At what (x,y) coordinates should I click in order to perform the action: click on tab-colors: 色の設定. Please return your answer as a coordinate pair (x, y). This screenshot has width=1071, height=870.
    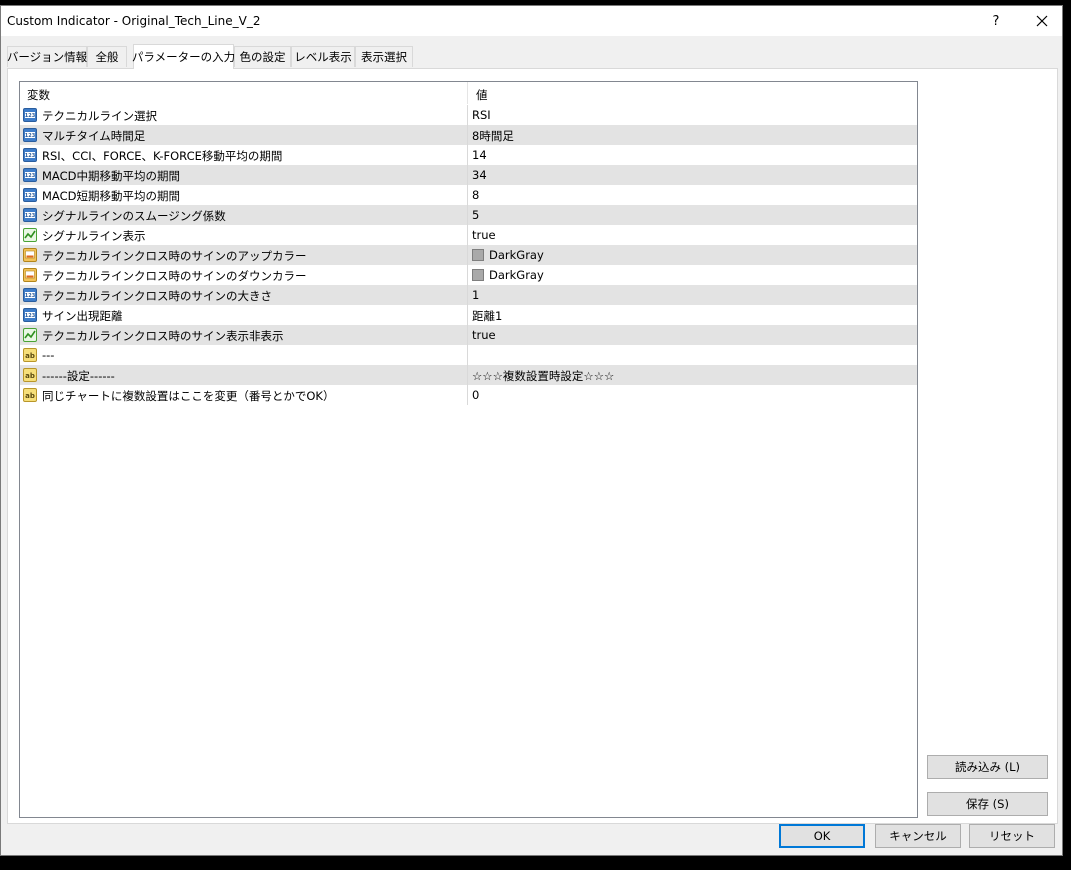
    Looking at the image, I should click on (262, 56).